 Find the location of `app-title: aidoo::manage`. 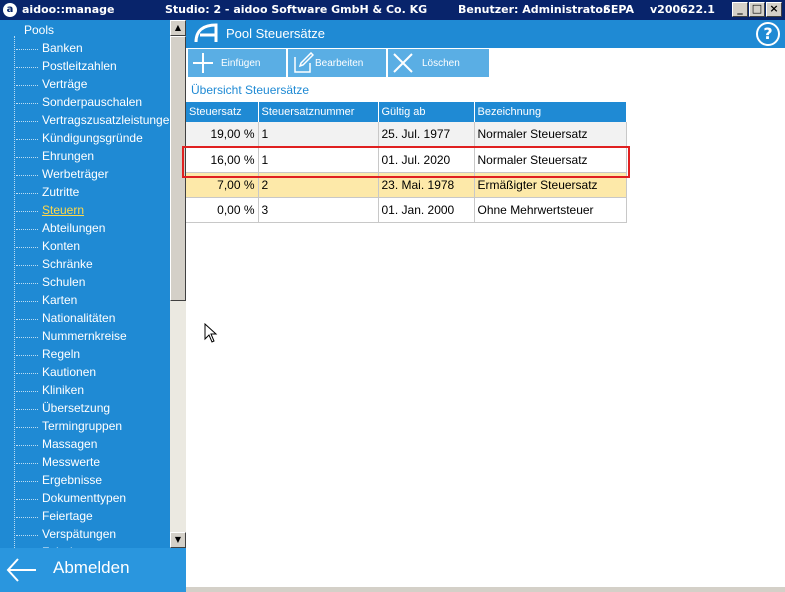

app-title: aidoo::manage is located at coordinates (68, 9).